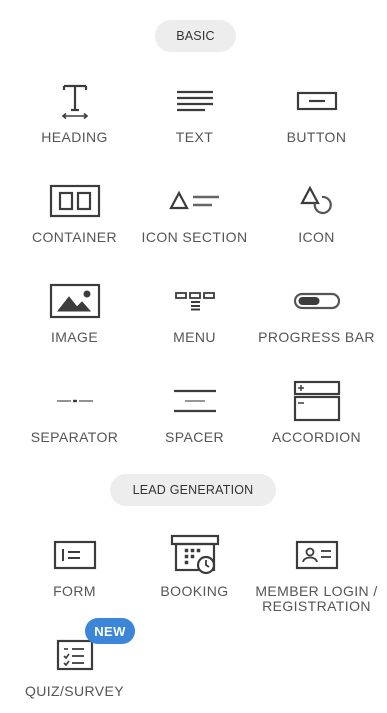  I want to click on spacer-icon, so click(194, 401).